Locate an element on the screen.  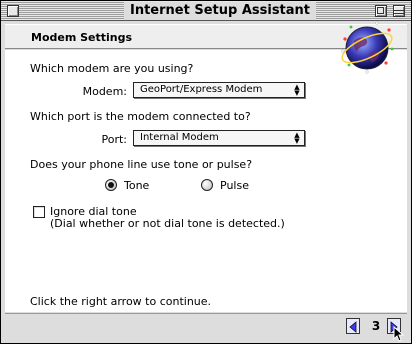
navigation-bar: 3 is located at coordinates (206, 327).